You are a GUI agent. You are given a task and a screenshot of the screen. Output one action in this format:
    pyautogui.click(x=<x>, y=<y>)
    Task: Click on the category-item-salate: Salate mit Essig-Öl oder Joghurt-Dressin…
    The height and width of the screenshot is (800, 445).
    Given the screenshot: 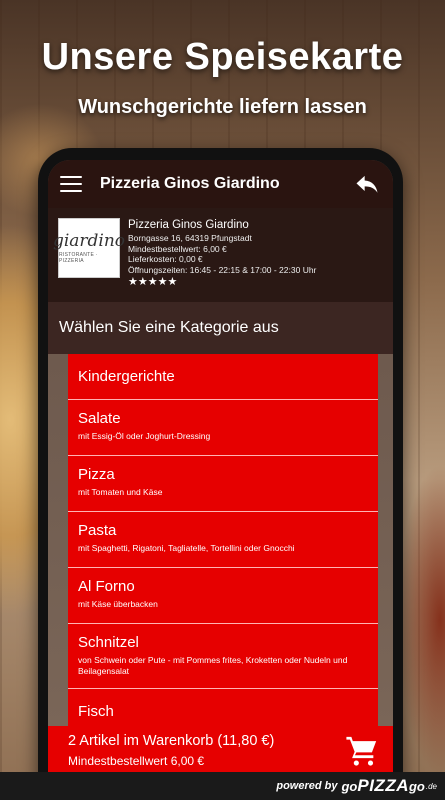 What is the action you would take?
    pyautogui.click(x=223, y=428)
    